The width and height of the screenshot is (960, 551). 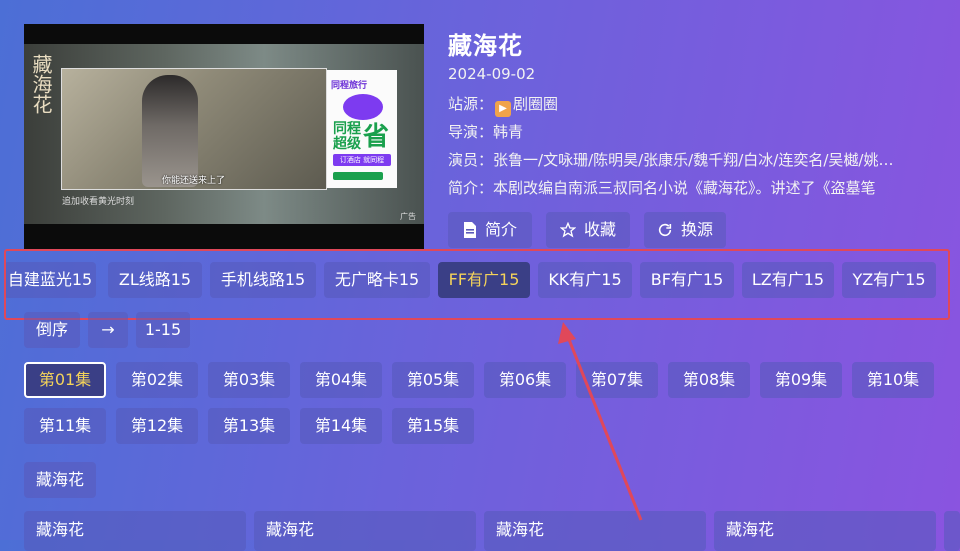 What do you see at coordinates (600, 421) in the screenshot?
I see `annotation-arrow-icon` at bounding box center [600, 421].